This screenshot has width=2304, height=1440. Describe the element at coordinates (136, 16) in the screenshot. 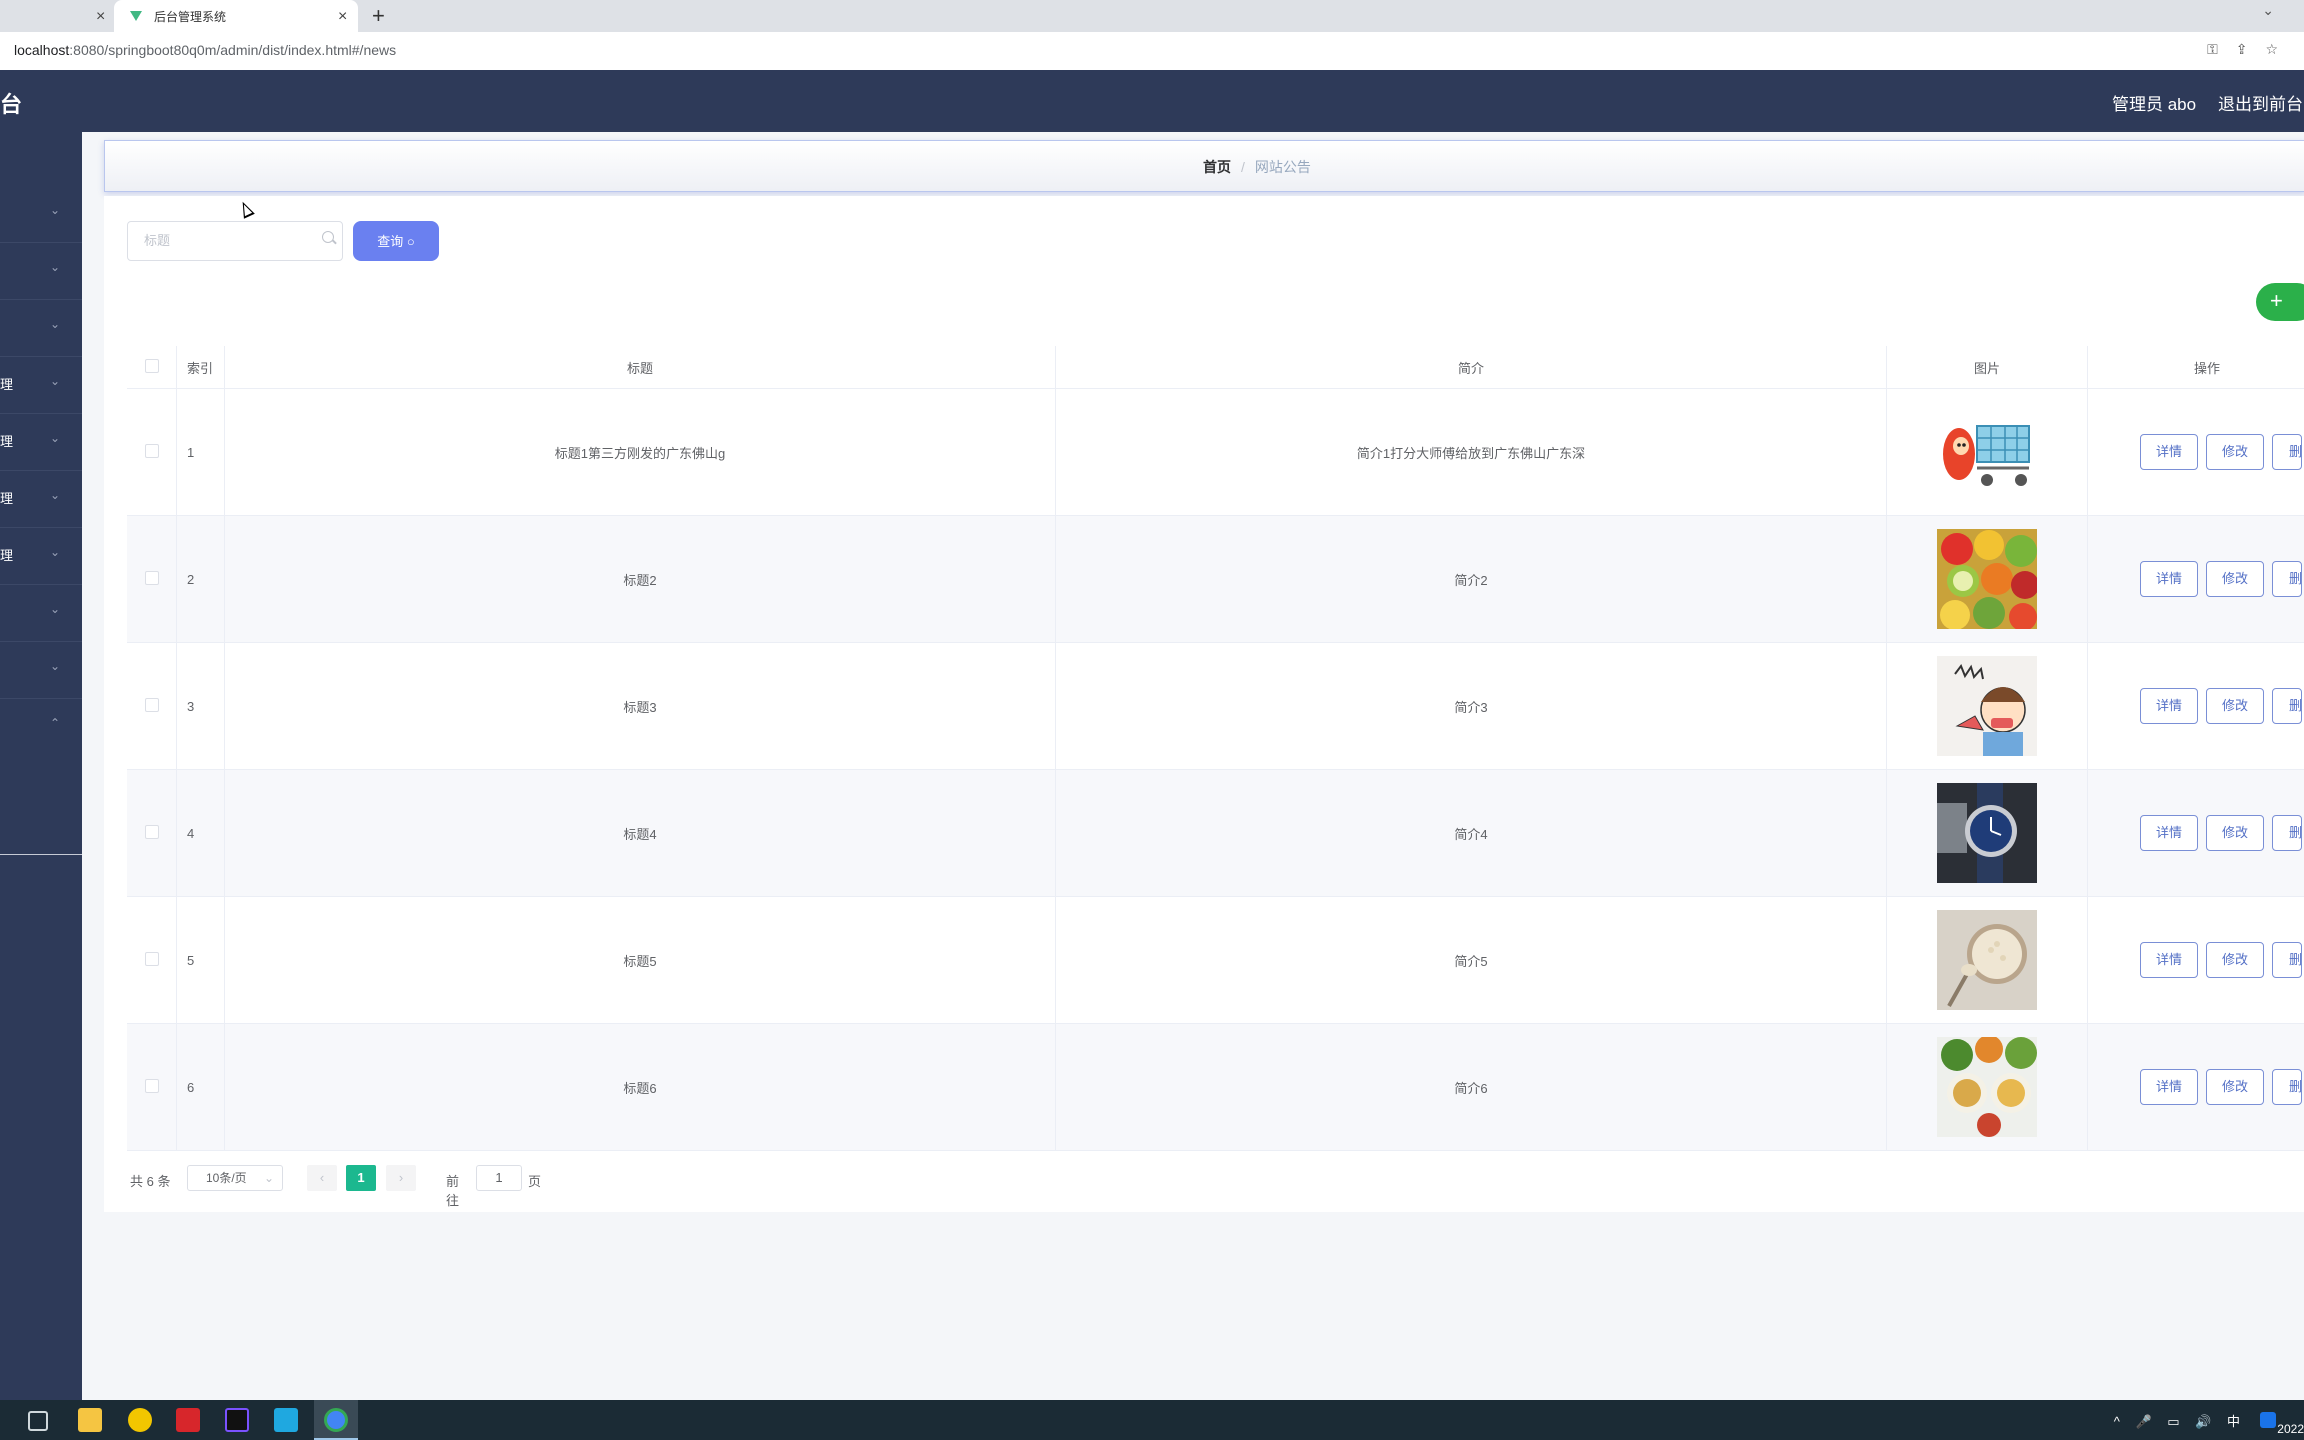

I see `vue-favicon-icon` at that location.